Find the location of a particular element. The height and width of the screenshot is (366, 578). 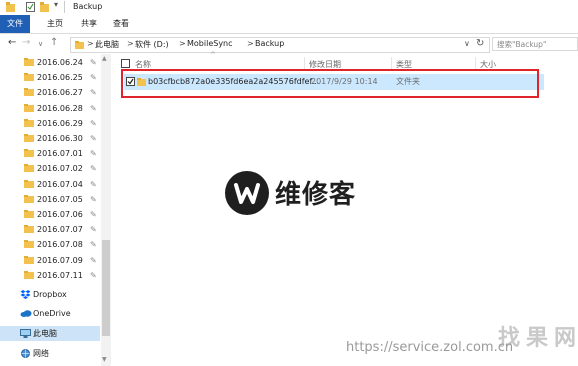

title-bar: ▾ Backup is located at coordinates (289, 7).